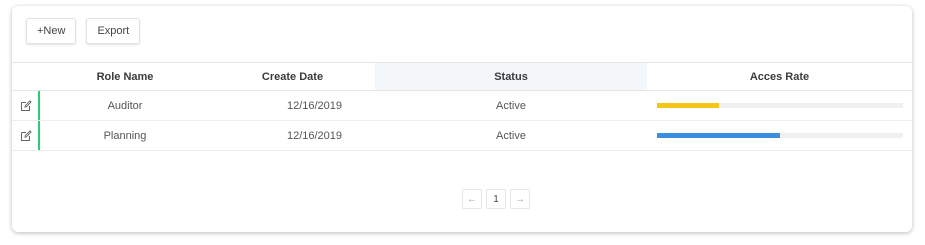 This screenshot has width=925, height=245. What do you see at coordinates (292, 76) in the screenshot?
I see `column-header-create-date: Create Date` at bounding box center [292, 76].